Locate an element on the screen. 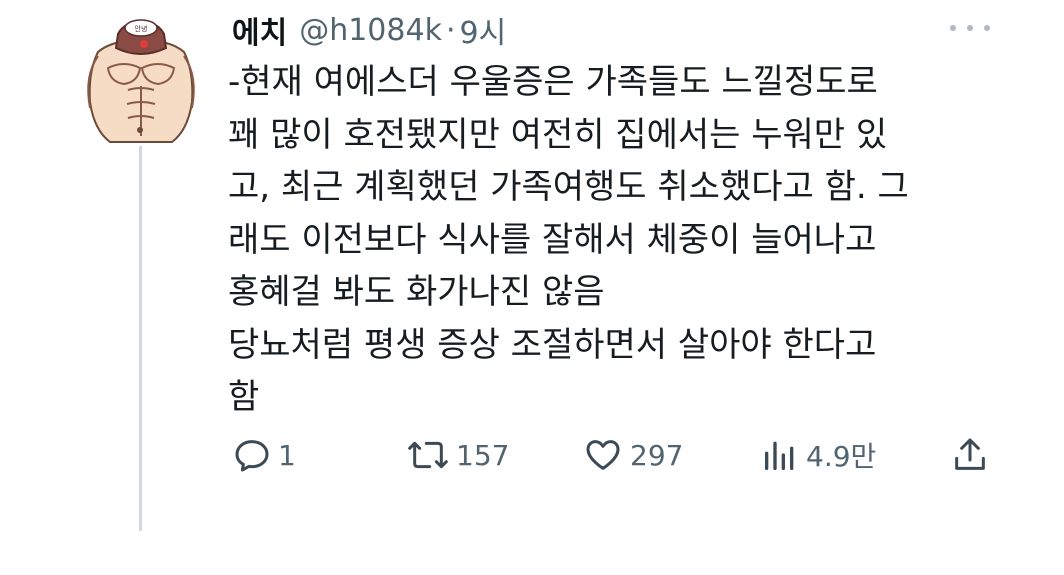 This screenshot has width=1064, height=575. share-button is located at coordinates (970, 455).